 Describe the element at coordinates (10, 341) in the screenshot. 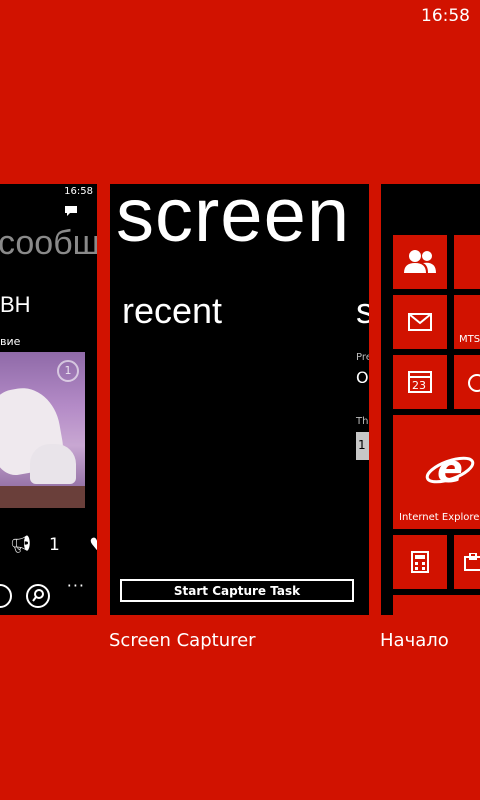

I see `post-caption: вие` at that location.